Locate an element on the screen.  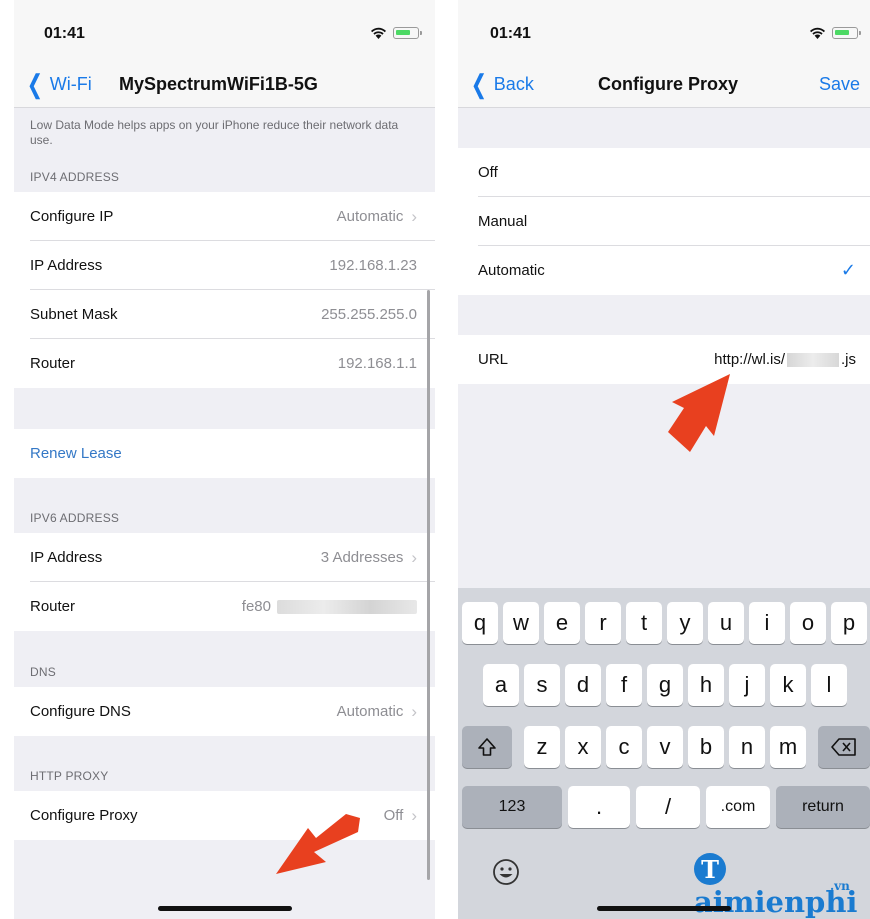
proxy-option-automatic: Automatic ✓ is located at coordinates (664, 270).